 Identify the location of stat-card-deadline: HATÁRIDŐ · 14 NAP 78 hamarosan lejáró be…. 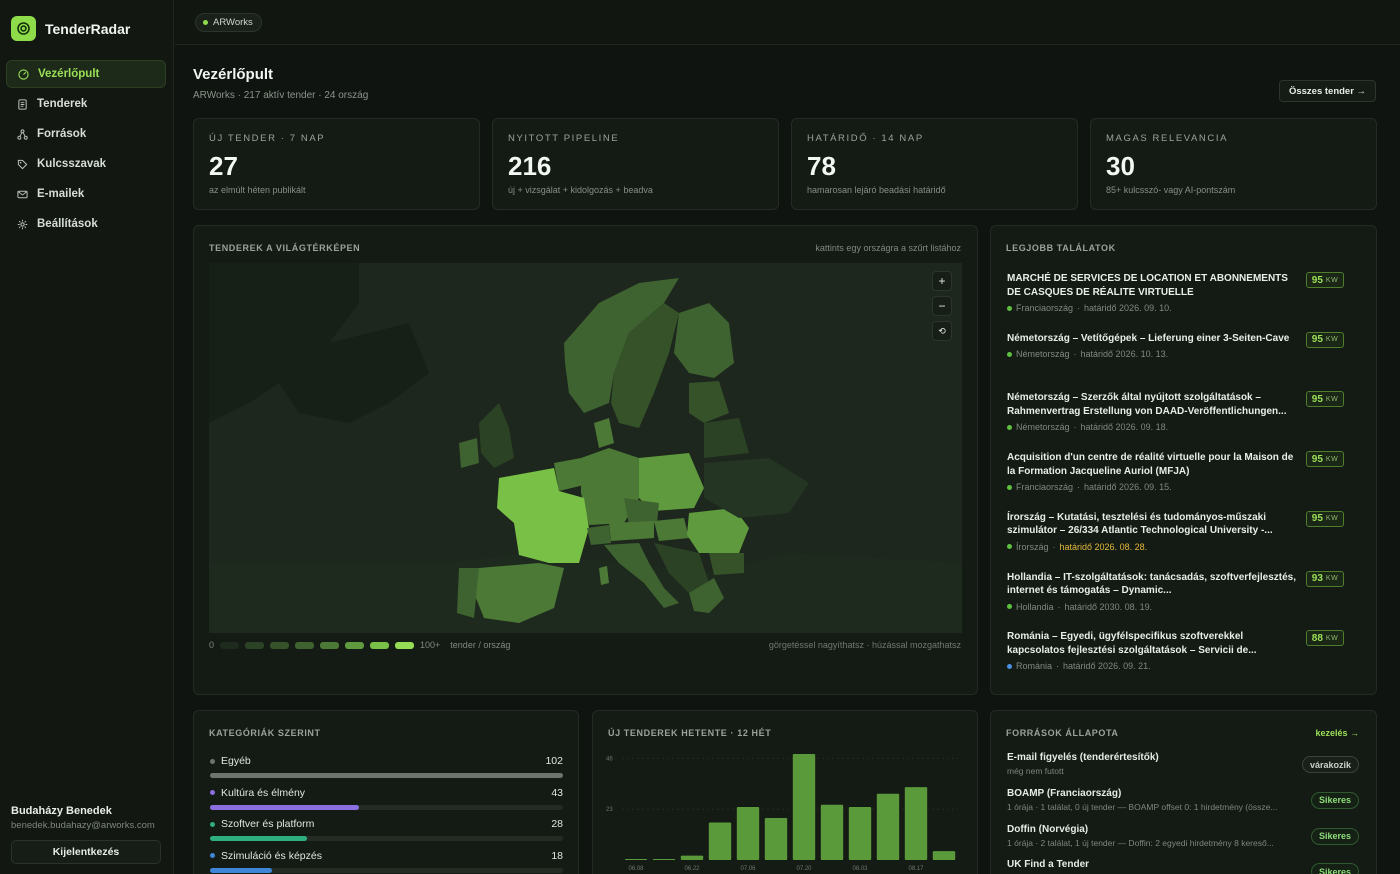
(934, 164).